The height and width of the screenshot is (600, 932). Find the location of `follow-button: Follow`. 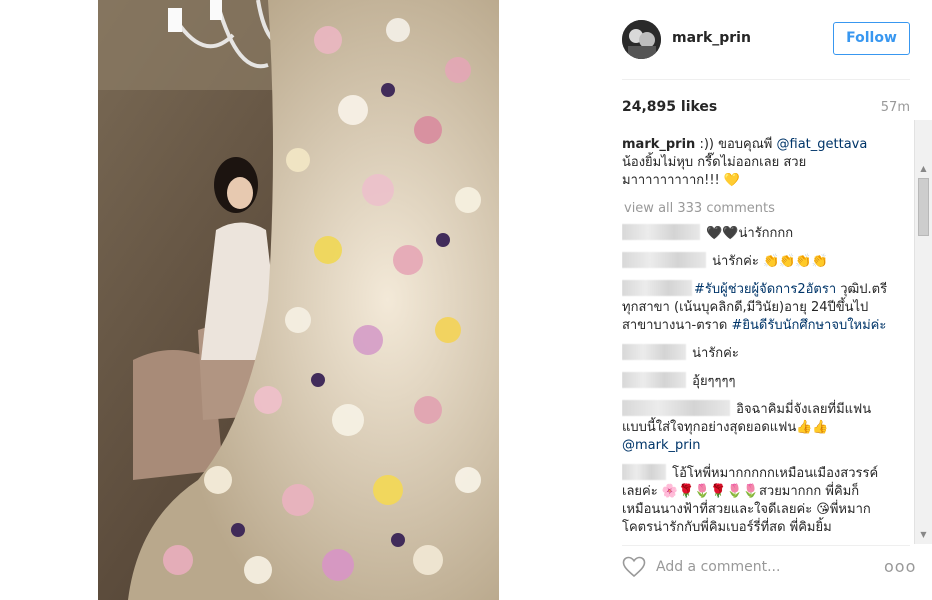

follow-button: Follow is located at coordinates (871, 38).